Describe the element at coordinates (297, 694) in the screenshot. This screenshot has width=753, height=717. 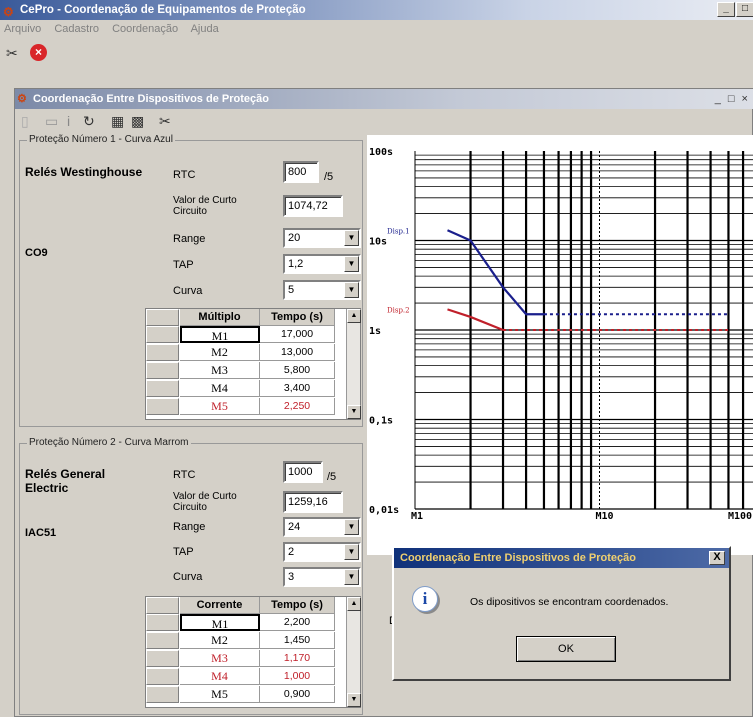
I see `table-cell: 0,900` at that location.